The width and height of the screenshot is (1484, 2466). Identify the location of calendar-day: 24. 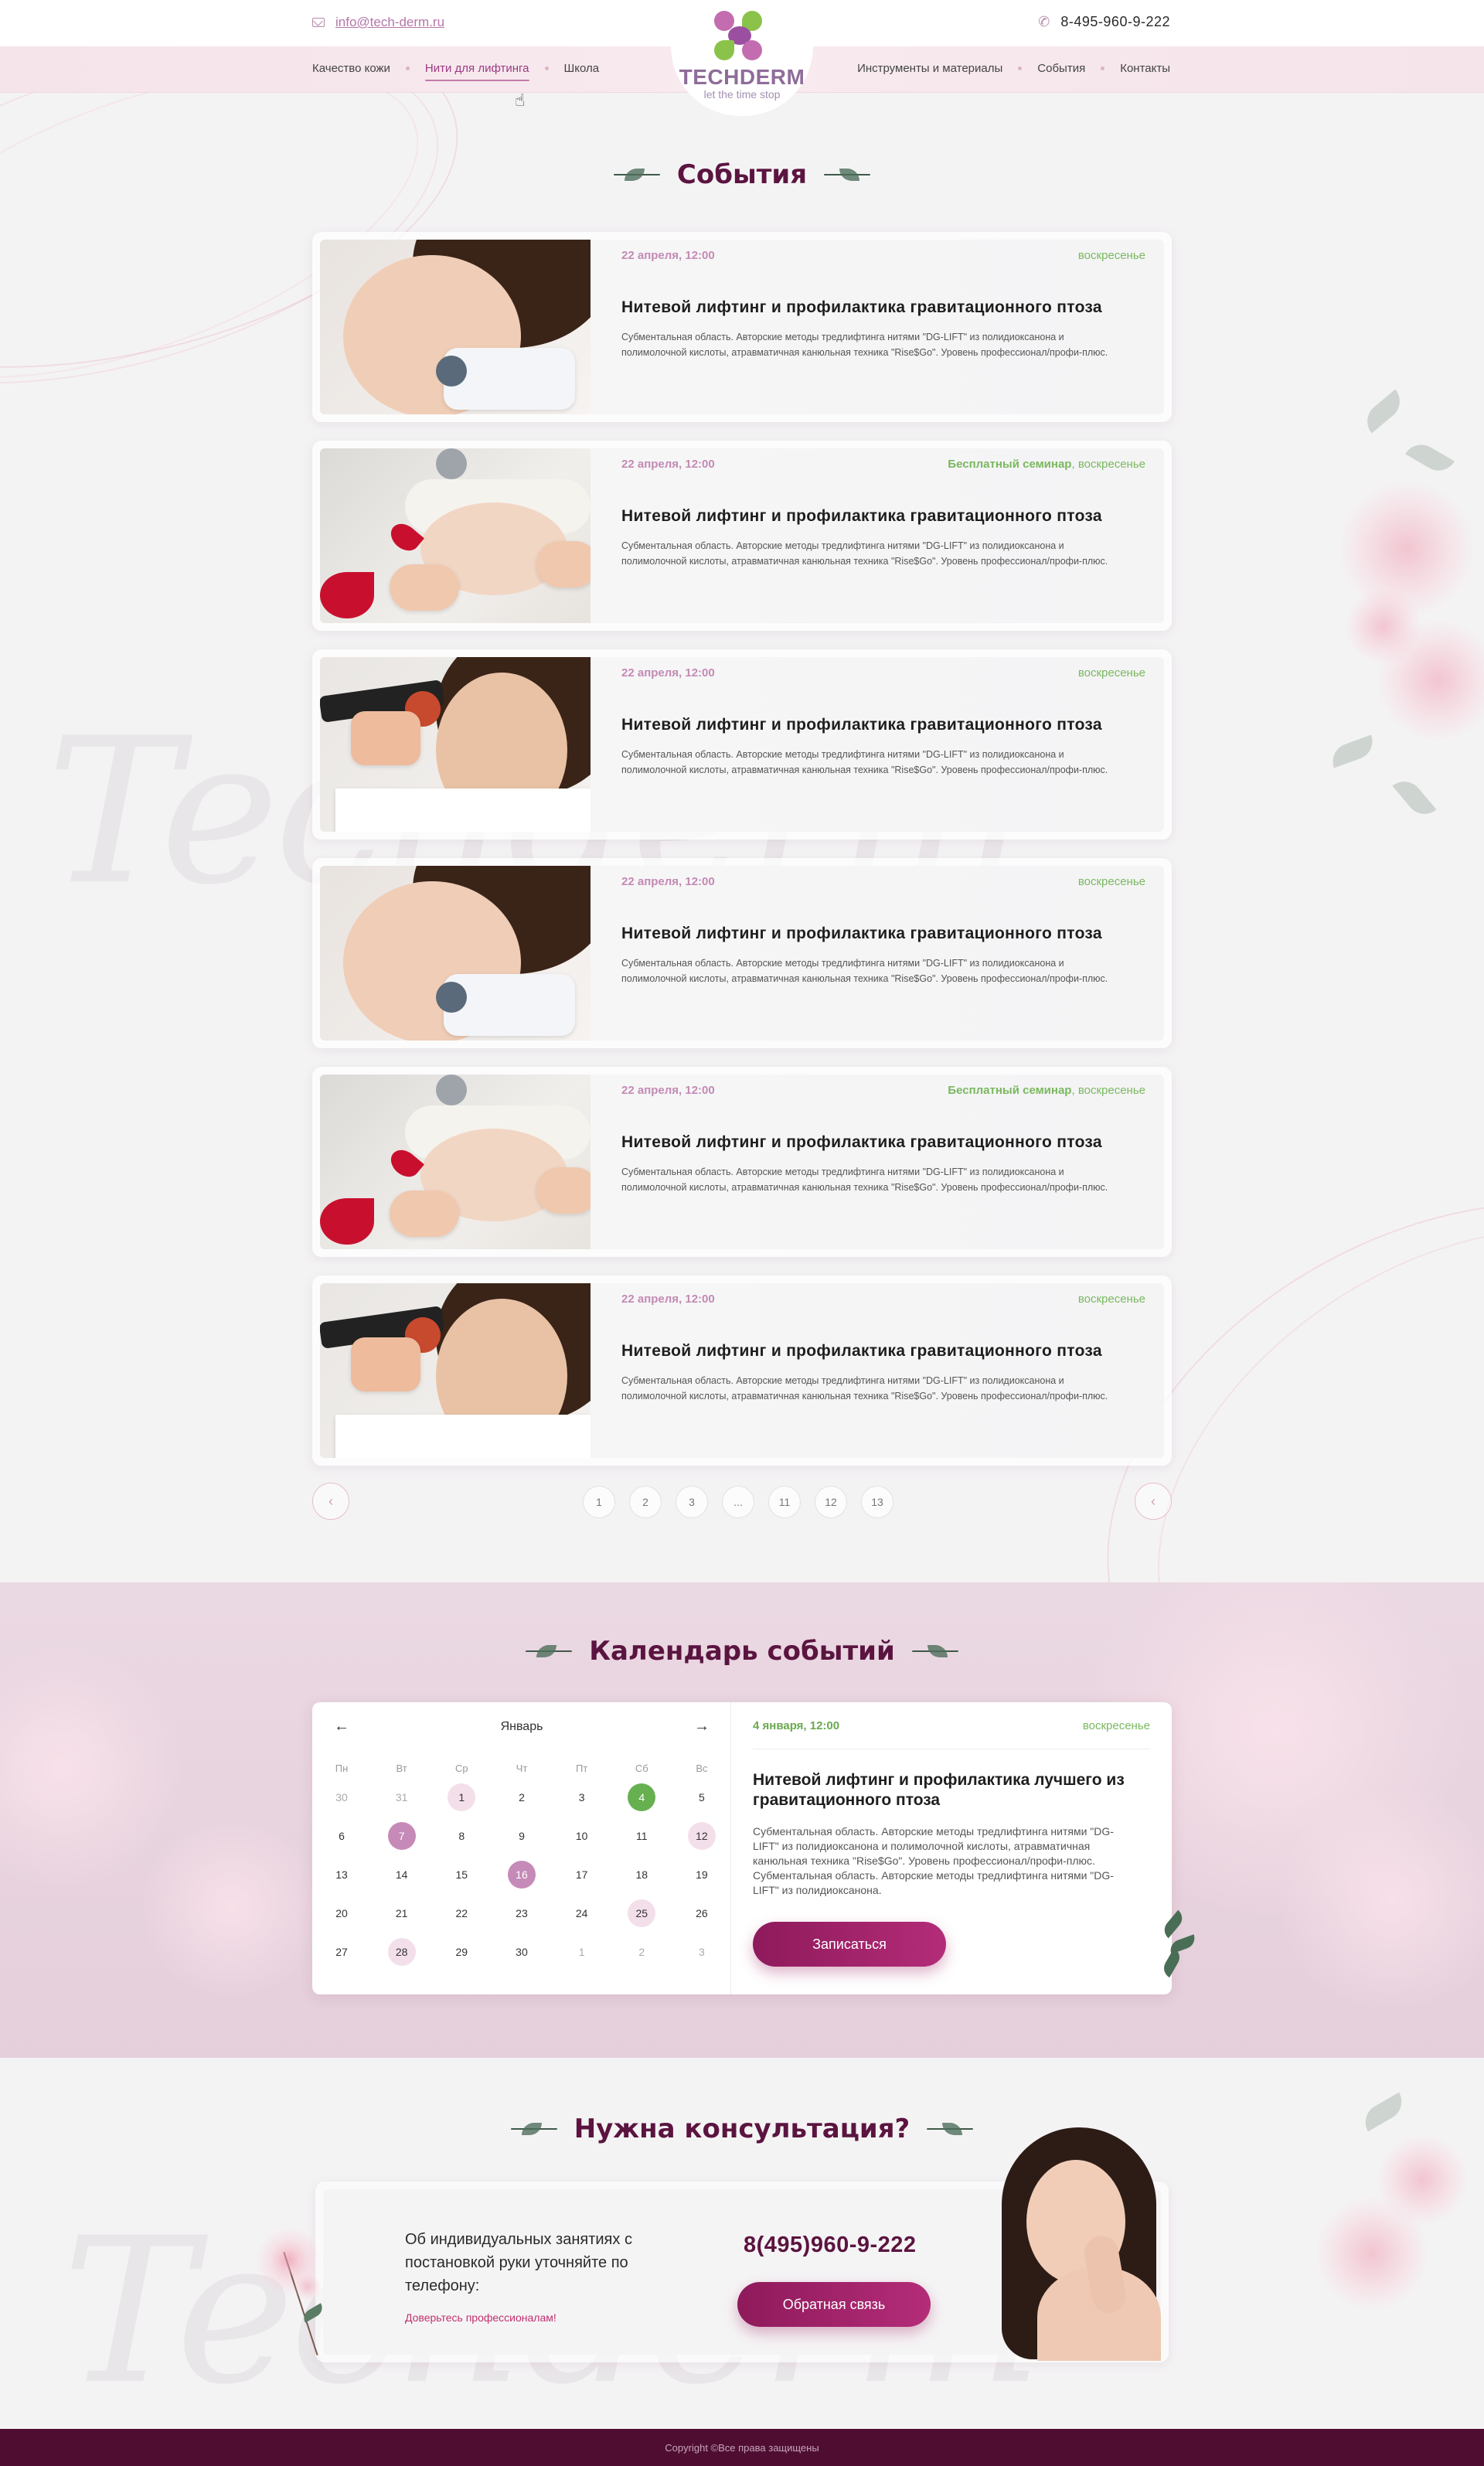
(582, 1913).